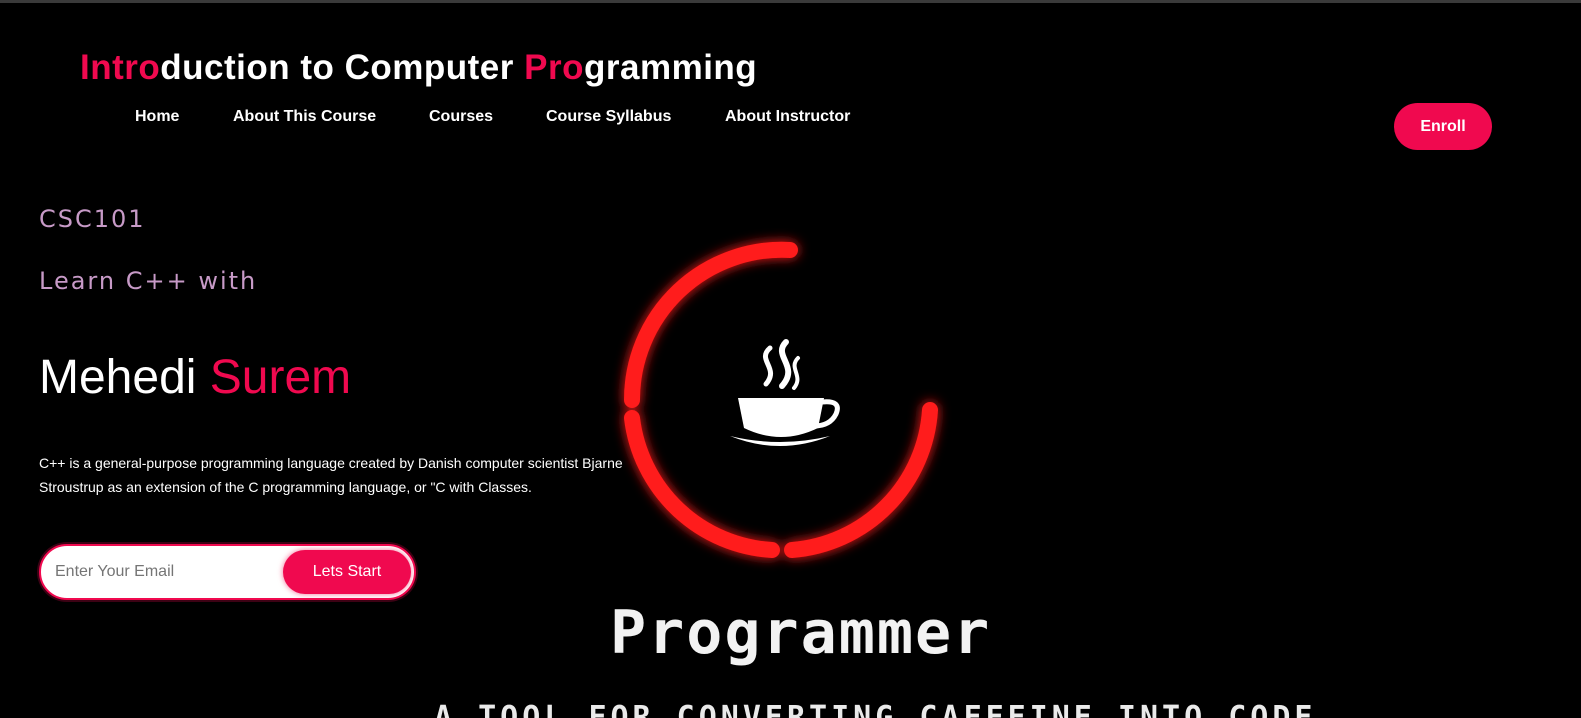 This screenshot has width=1581, height=718. What do you see at coordinates (347, 572) in the screenshot?
I see `lets-start-button: Lets Start` at bounding box center [347, 572].